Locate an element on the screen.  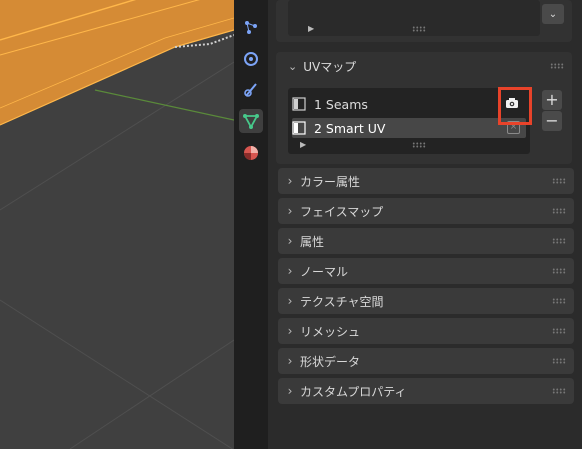
panel-header-normals: › ノーマル is located at coordinates (426, 271).